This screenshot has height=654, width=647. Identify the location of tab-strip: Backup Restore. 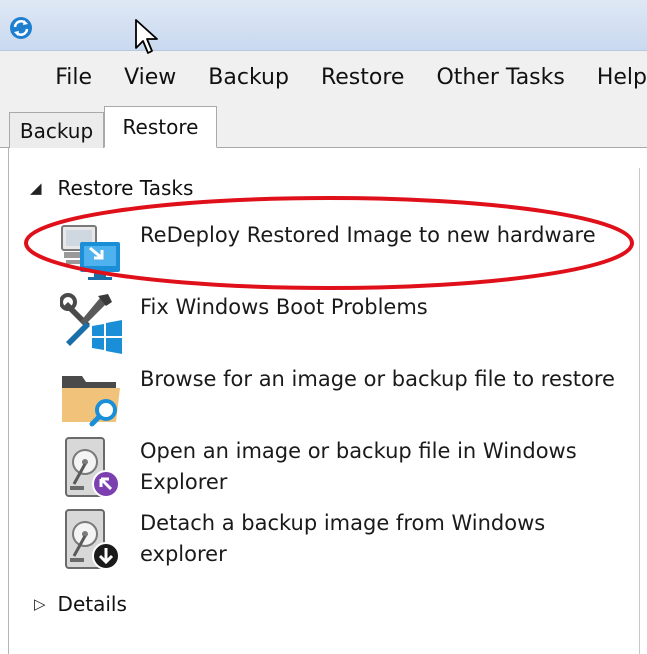
(323, 125).